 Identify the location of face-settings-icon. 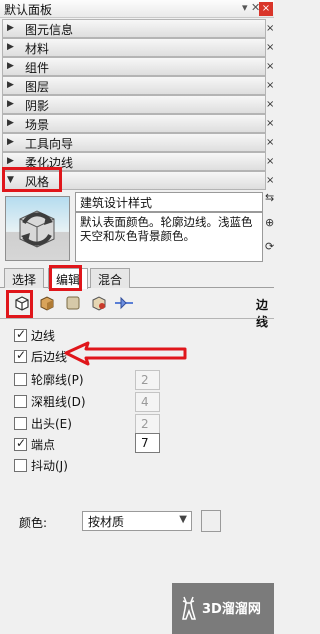
(47, 303).